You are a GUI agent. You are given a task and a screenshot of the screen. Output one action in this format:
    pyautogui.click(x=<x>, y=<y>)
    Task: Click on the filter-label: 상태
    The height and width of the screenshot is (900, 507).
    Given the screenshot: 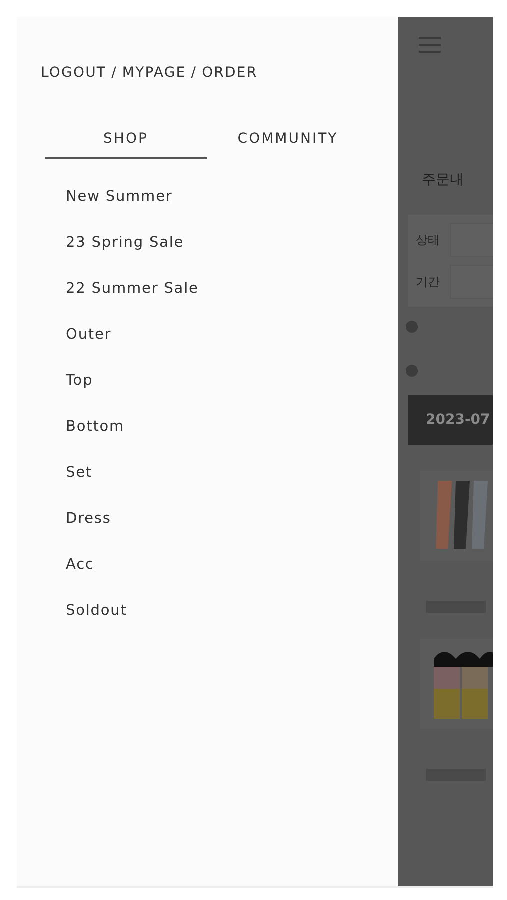 What is the action you would take?
    pyautogui.click(x=428, y=240)
    